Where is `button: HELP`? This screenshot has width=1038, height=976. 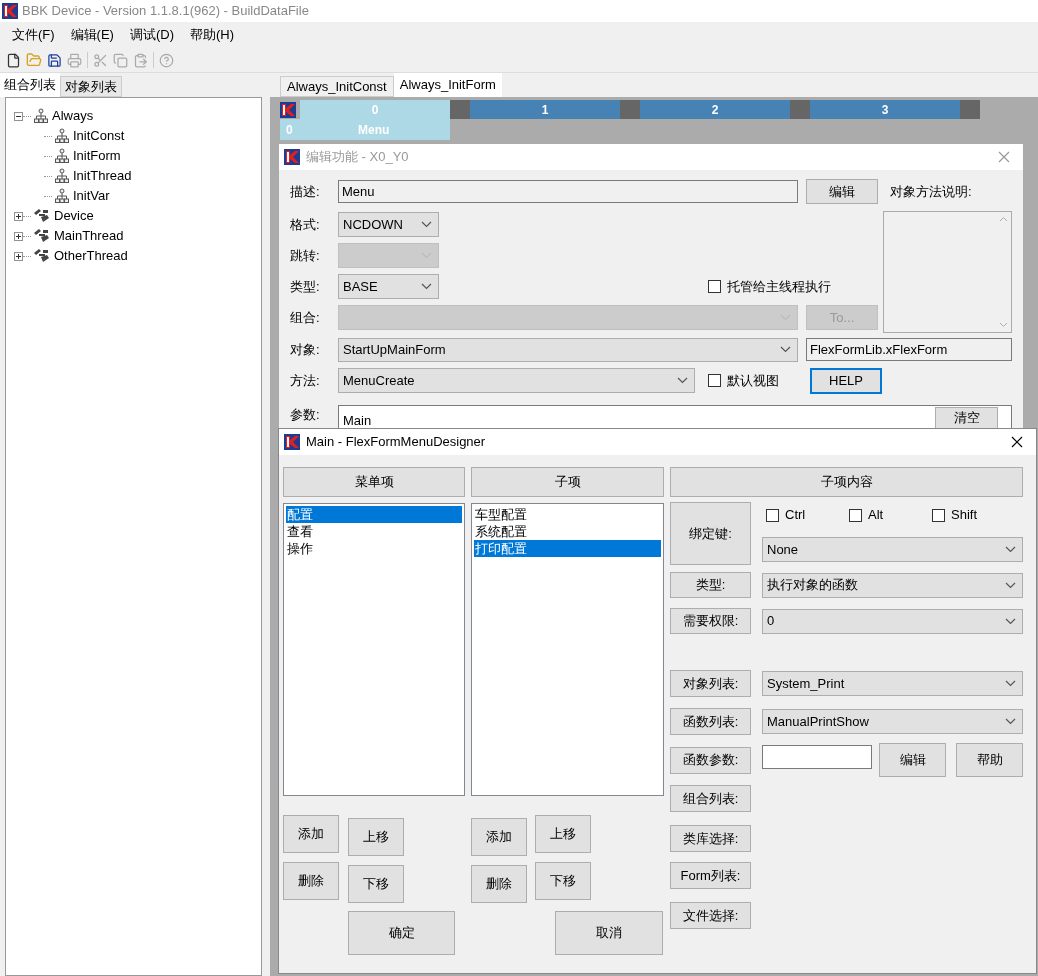
button: HELP is located at coordinates (846, 380).